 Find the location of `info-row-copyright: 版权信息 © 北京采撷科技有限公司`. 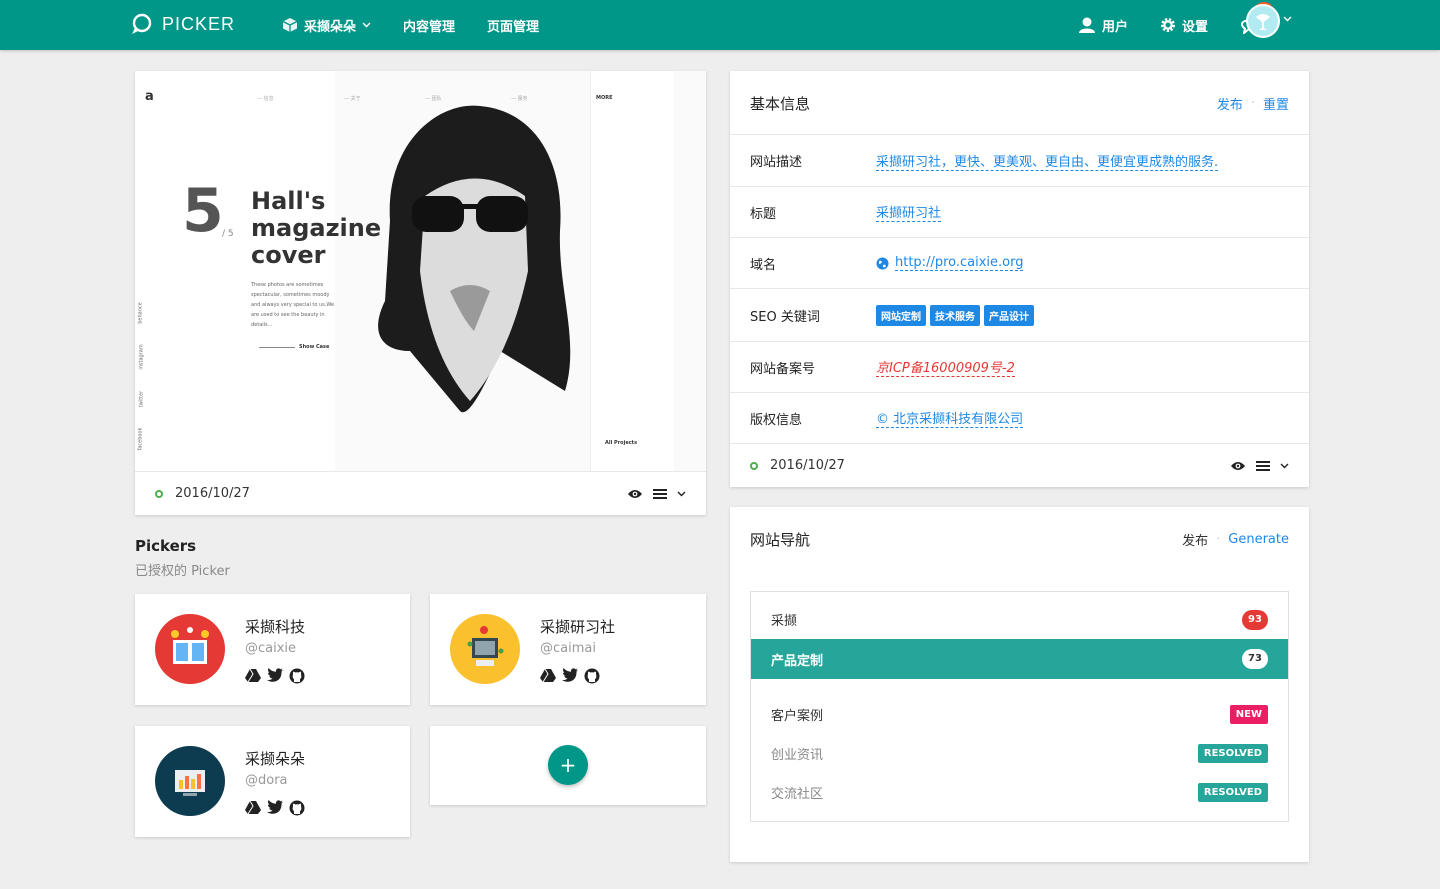

info-row-copyright: 版权信息 © 北京采撷科技有限公司 is located at coordinates (1019, 417).